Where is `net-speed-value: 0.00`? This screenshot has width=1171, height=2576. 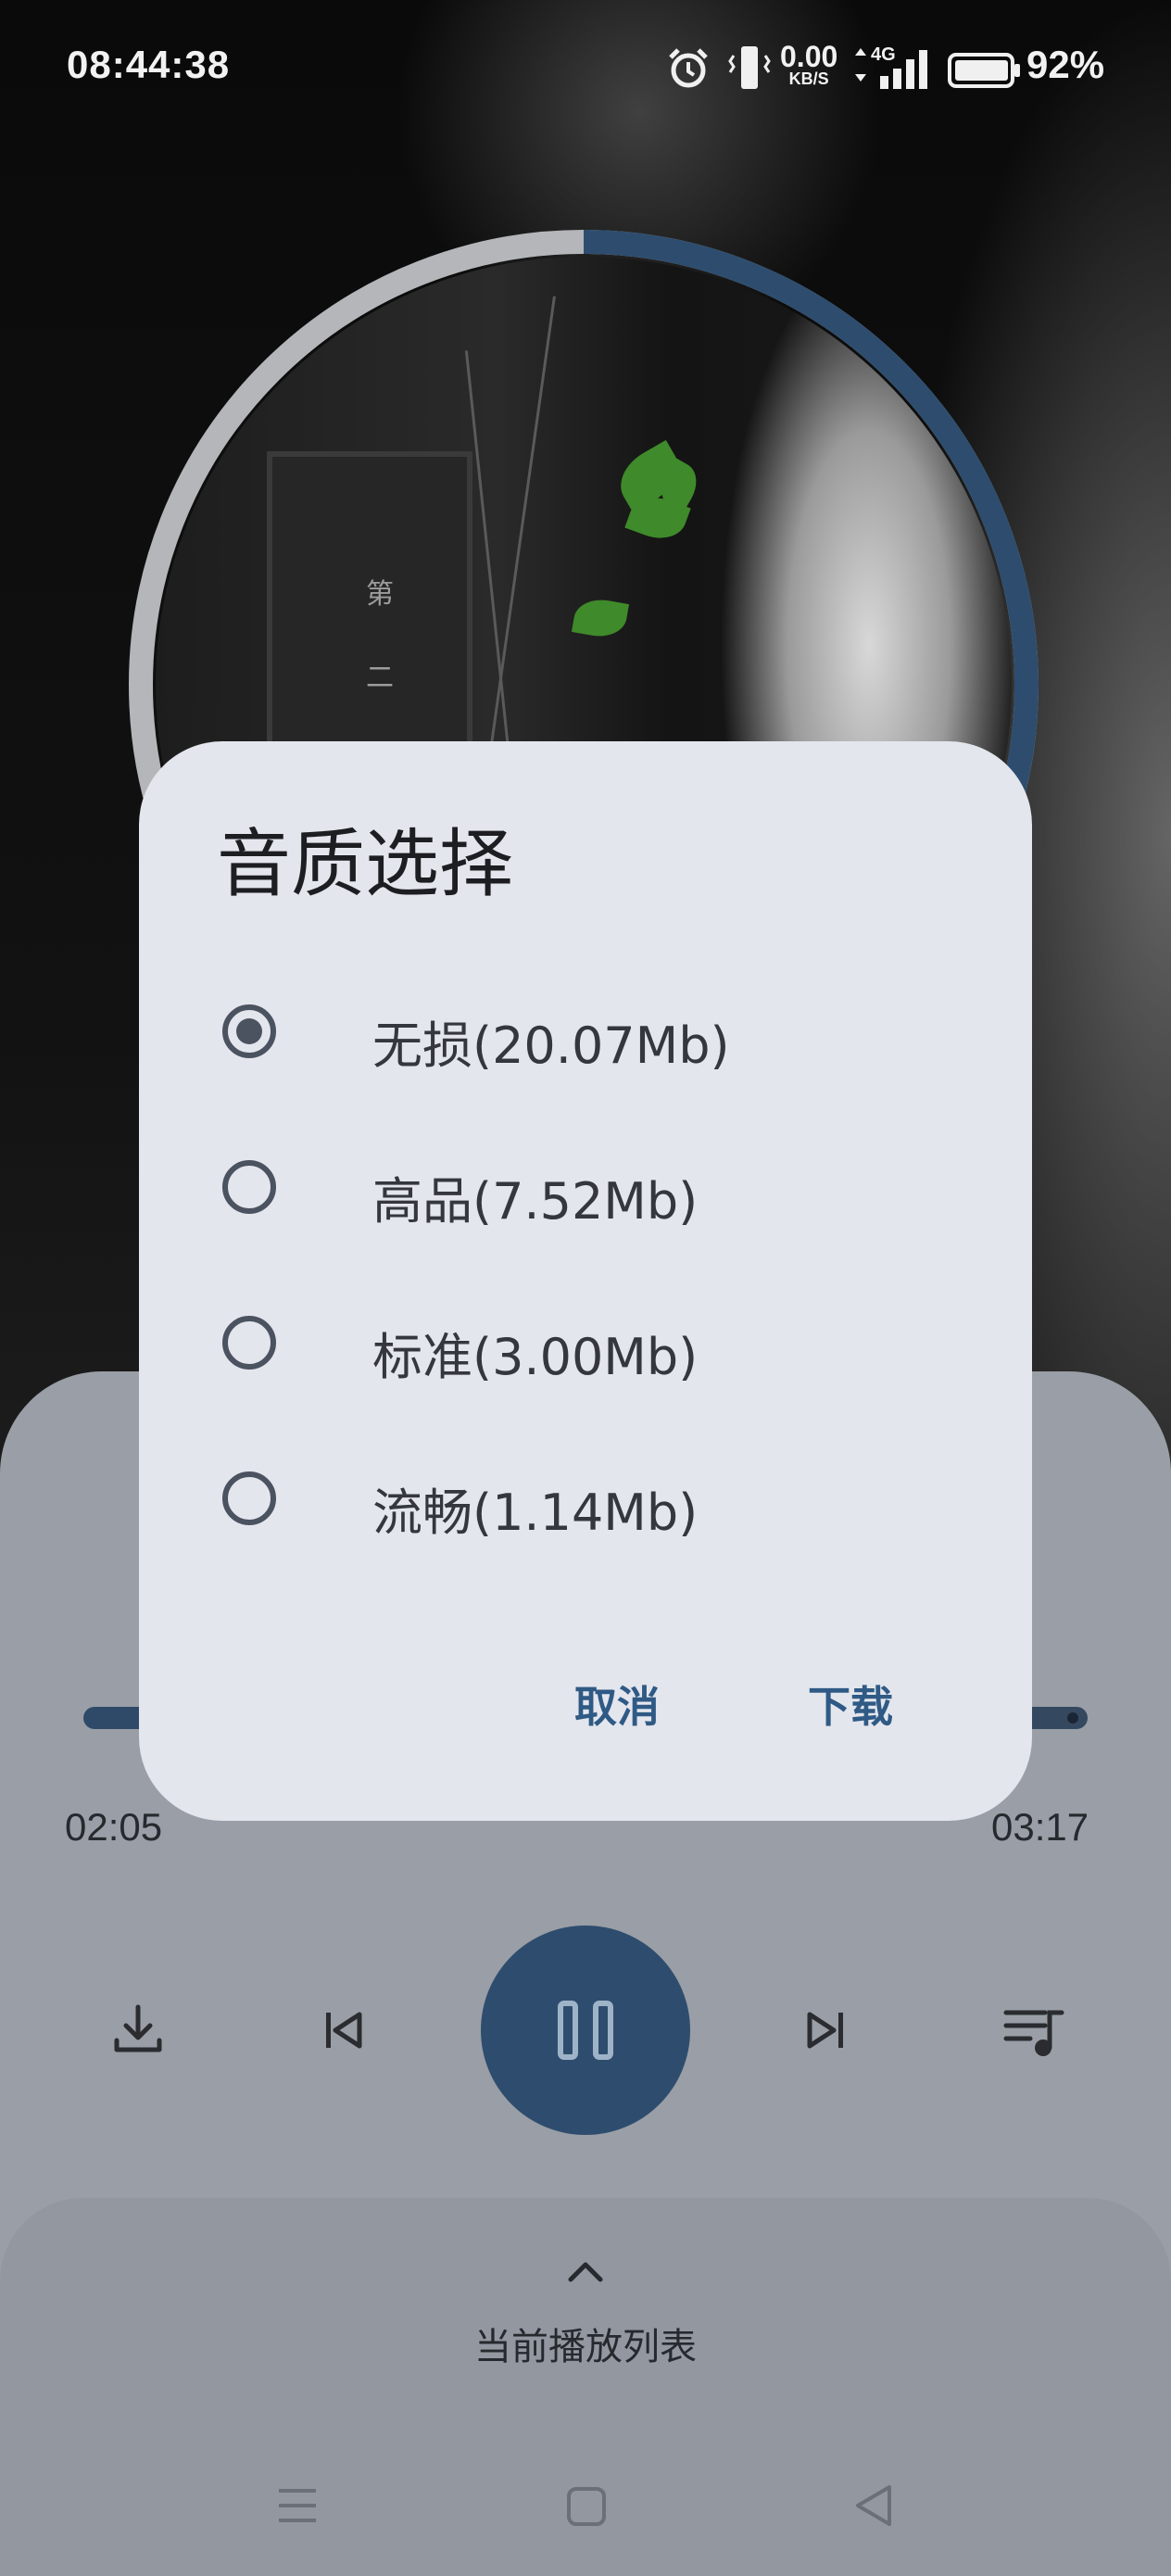 net-speed-value: 0.00 is located at coordinates (809, 57).